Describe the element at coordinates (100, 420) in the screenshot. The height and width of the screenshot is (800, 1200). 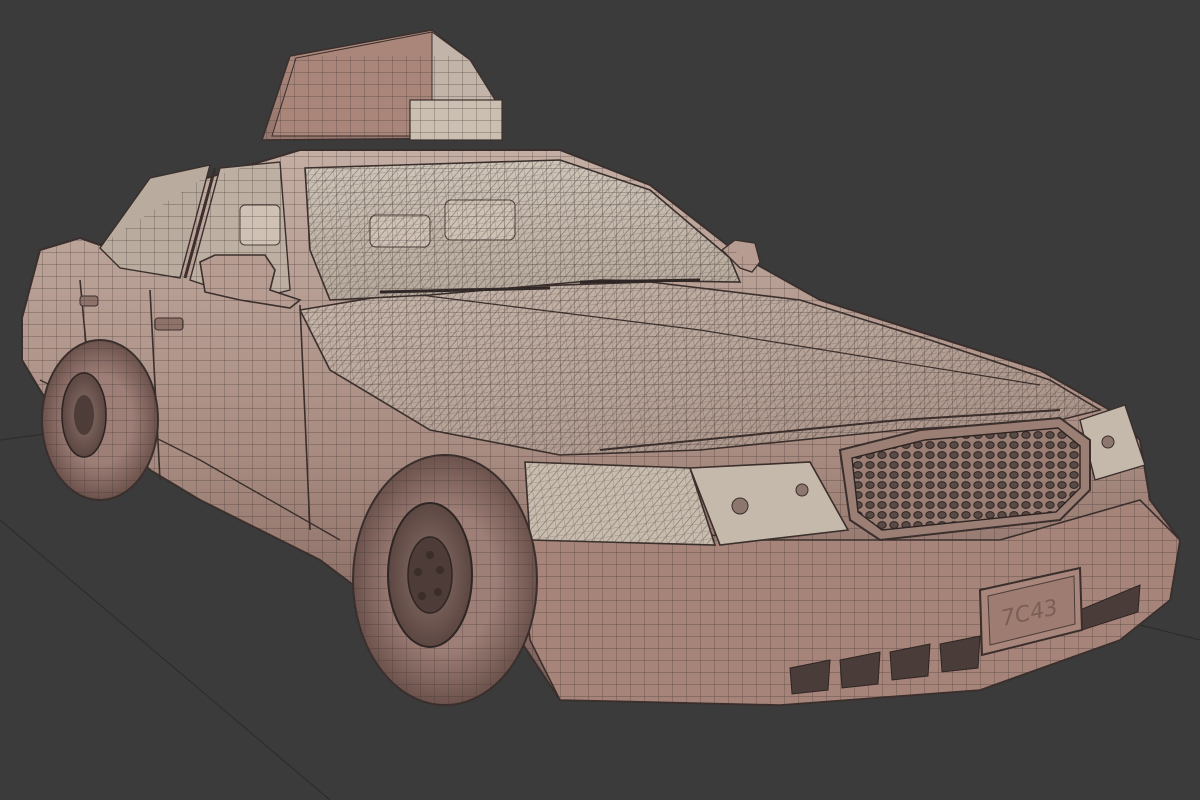
I see `rear-wheel` at that location.